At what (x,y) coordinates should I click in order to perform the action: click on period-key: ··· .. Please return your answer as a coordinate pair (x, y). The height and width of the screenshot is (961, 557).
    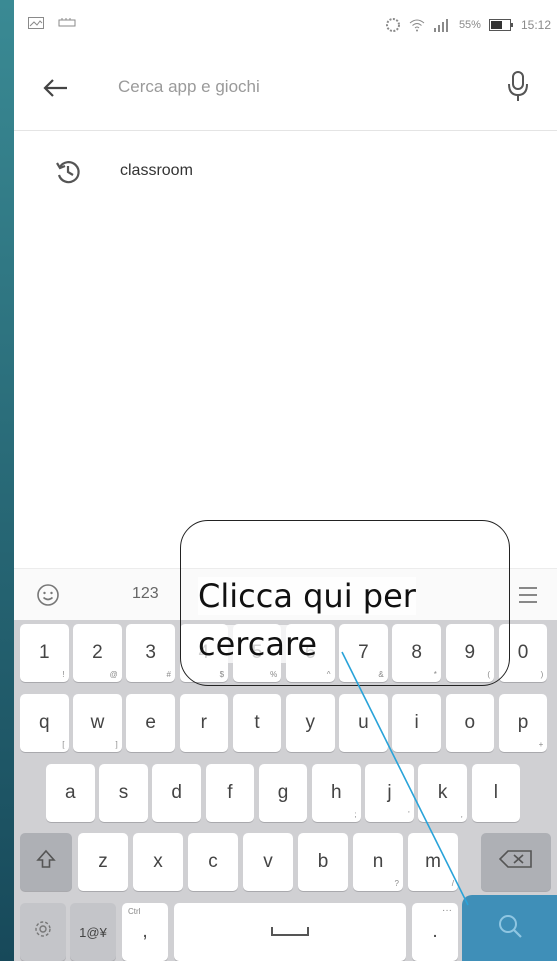
    Looking at the image, I should click on (435, 932).